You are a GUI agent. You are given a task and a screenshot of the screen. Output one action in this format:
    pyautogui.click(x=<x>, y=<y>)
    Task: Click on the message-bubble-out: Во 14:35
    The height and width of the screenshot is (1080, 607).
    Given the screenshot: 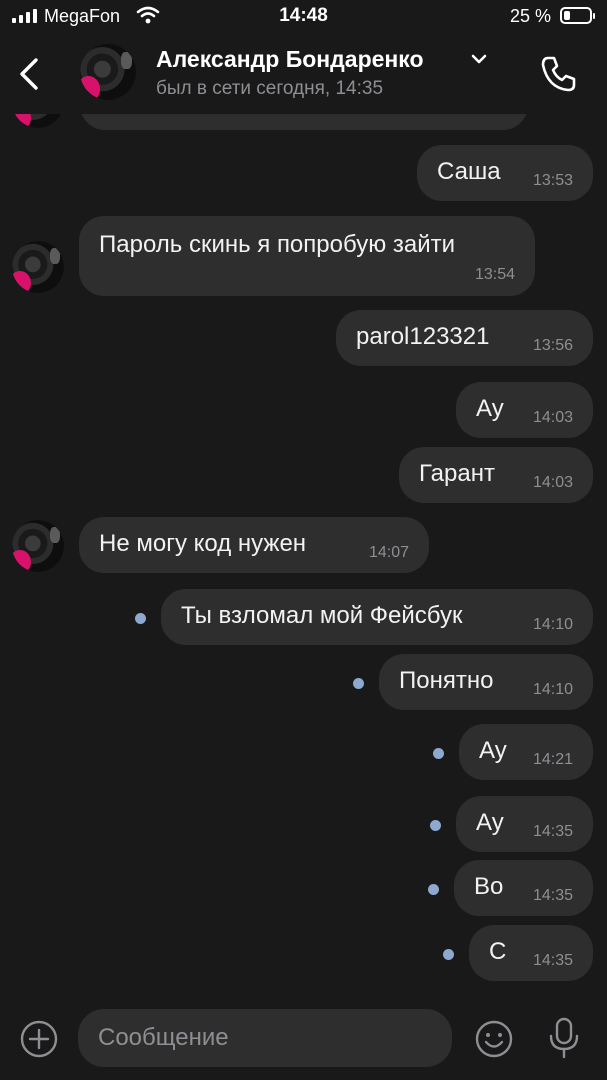 What is the action you would take?
    pyautogui.click(x=523, y=888)
    